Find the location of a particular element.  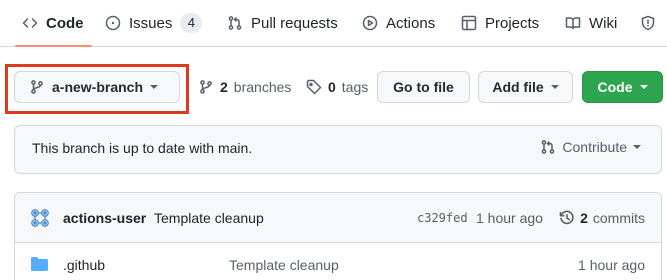

commit-message: Template cleanup is located at coordinates (209, 218).